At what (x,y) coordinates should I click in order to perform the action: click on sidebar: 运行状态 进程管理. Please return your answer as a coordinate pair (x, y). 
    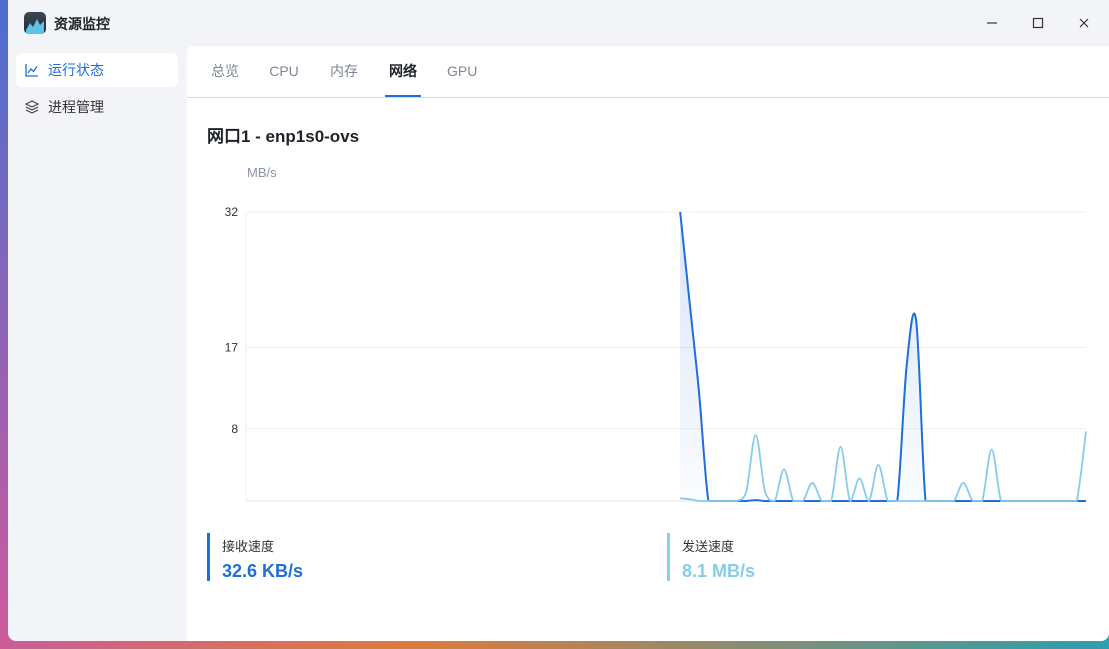
    Looking at the image, I should click on (98, 343).